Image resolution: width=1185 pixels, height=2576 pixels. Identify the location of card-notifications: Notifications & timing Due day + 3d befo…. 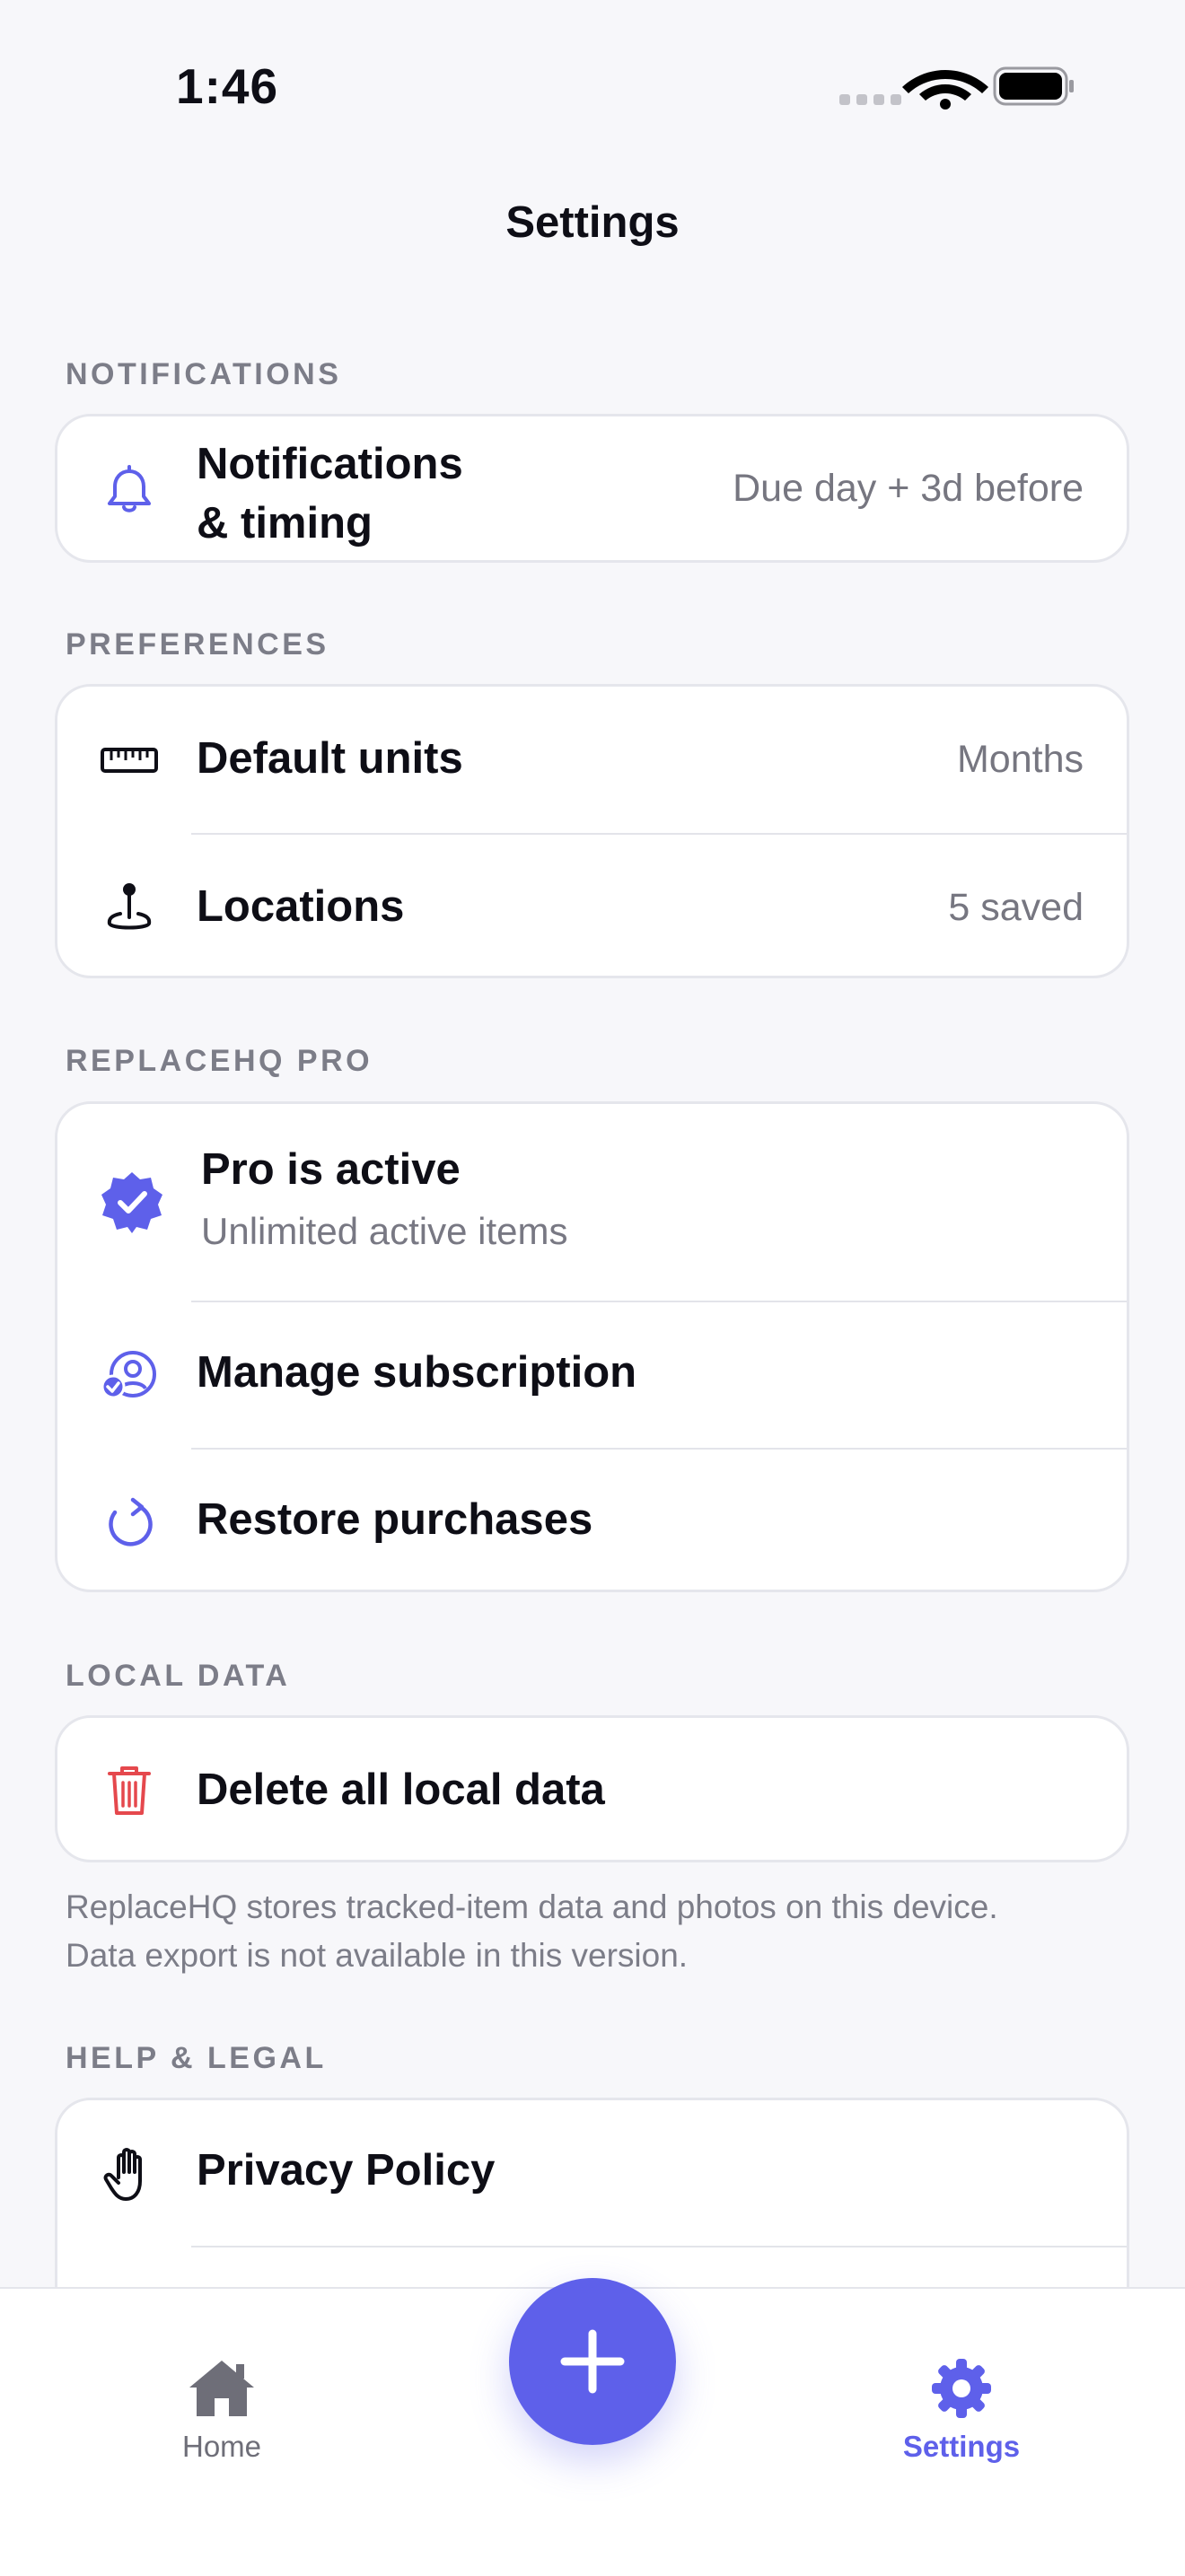
(592, 489).